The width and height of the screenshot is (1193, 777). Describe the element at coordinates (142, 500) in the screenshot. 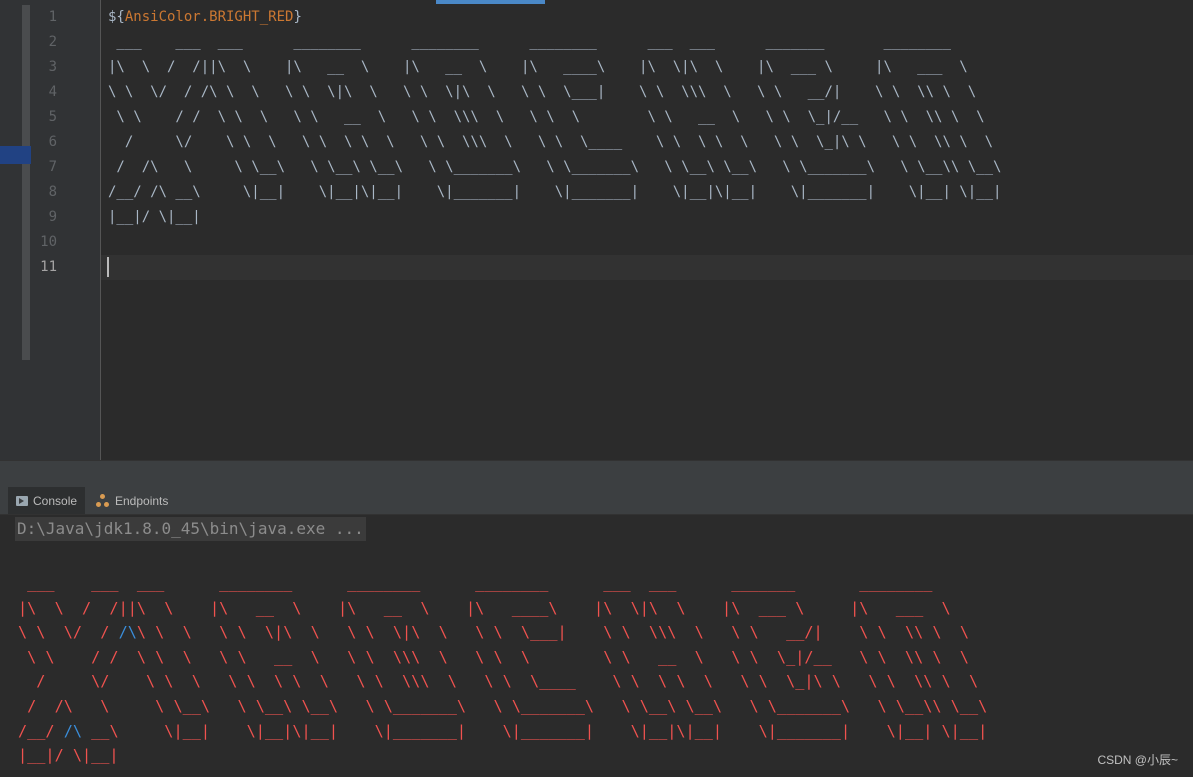

I see `tab-endpoints-label: Endpoints` at that location.